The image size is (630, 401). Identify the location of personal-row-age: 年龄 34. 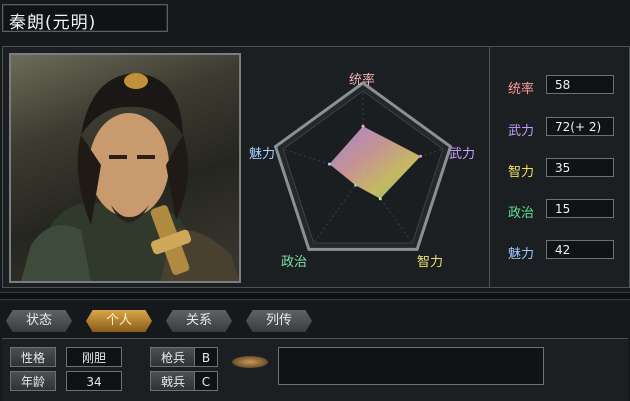
(66, 381).